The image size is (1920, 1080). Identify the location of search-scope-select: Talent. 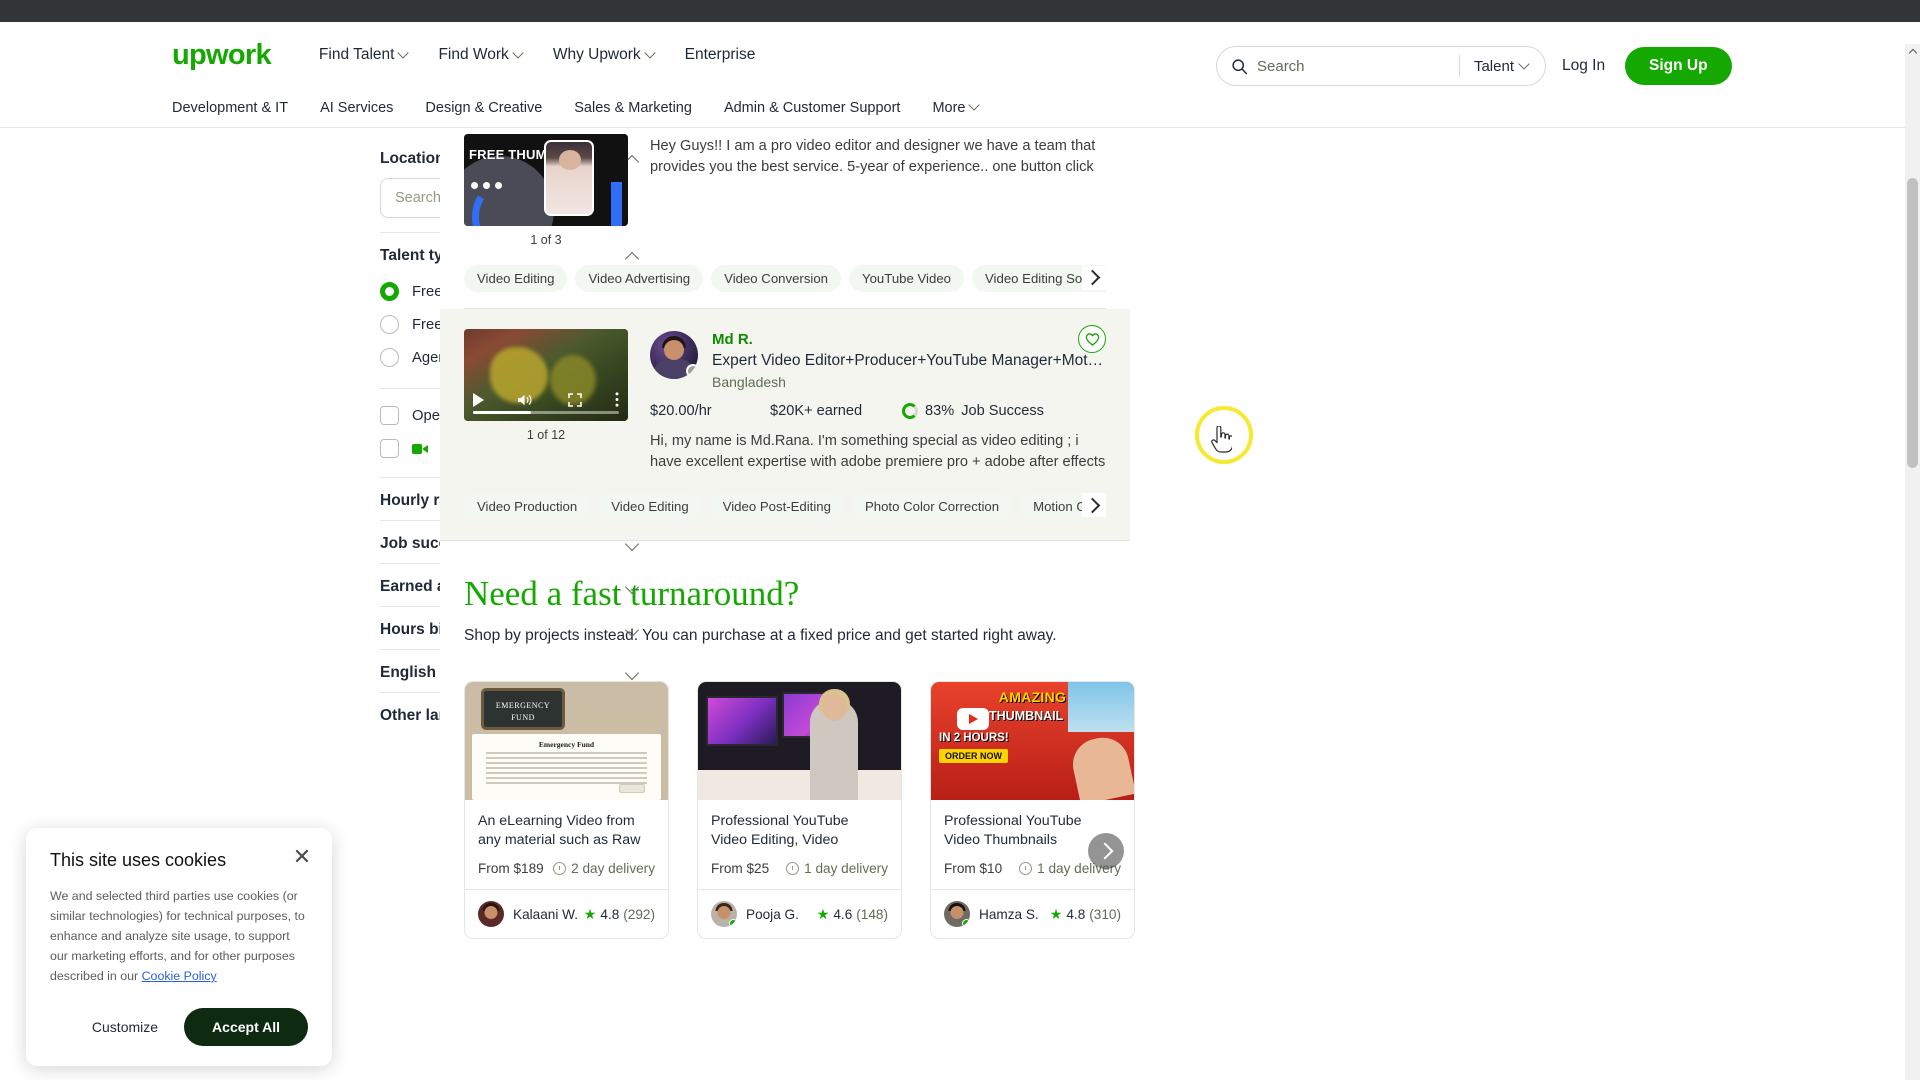
(1501, 66).